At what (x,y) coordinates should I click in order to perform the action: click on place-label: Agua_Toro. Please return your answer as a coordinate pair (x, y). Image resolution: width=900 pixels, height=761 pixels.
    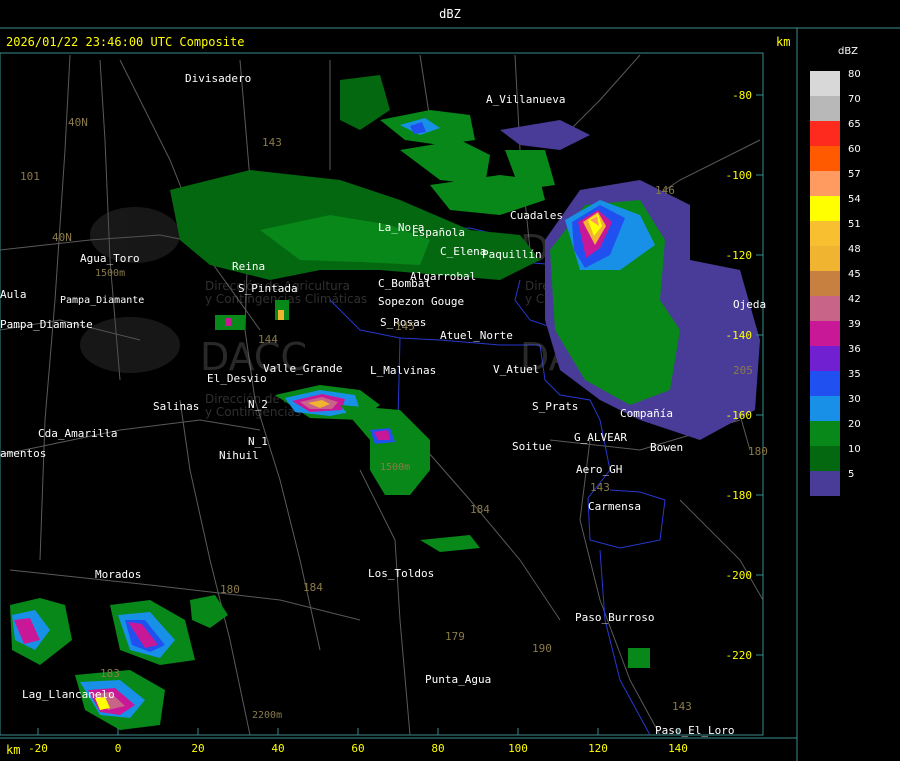
    Looking at the image, I should click on (110, 258).